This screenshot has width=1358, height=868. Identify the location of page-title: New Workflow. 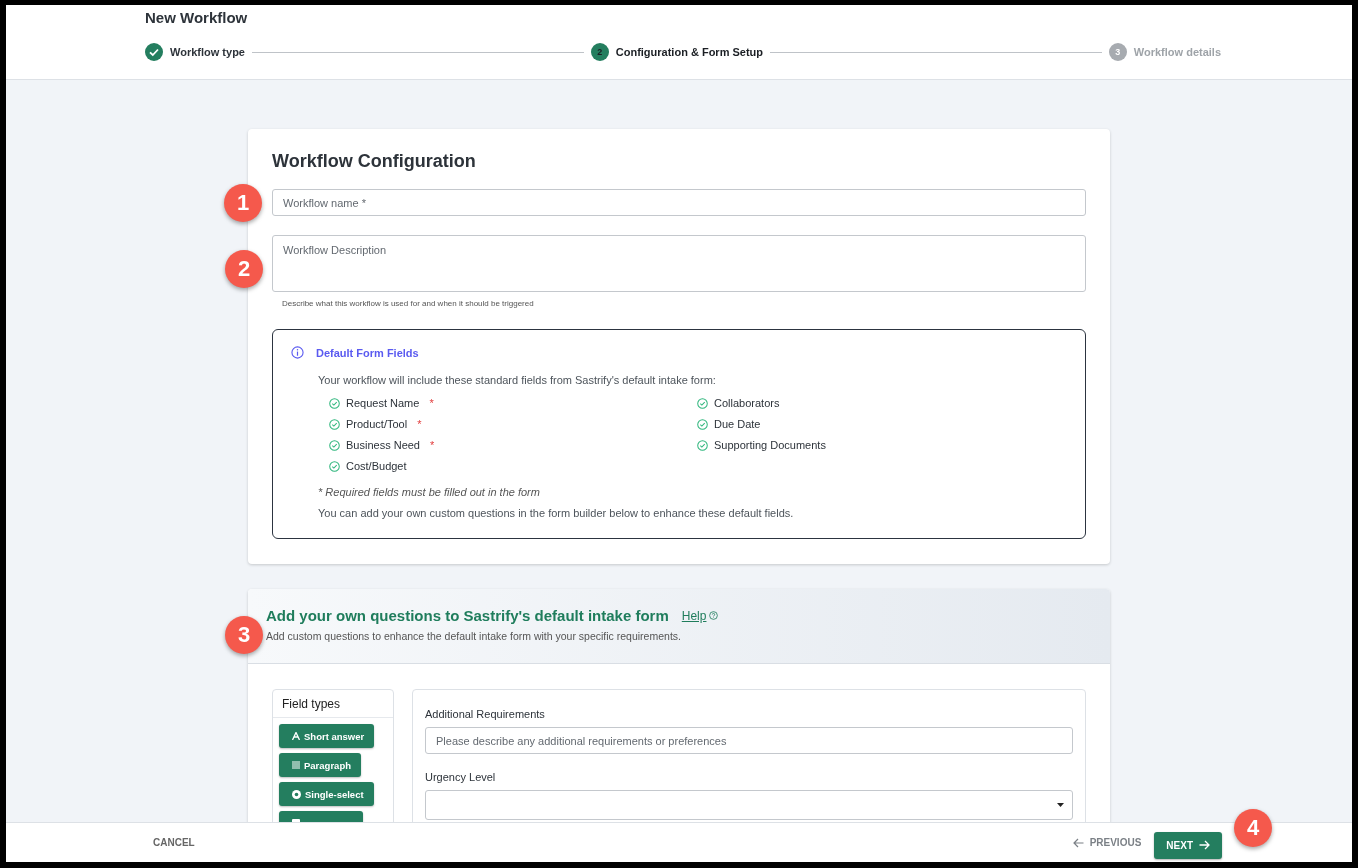
(197, 18).